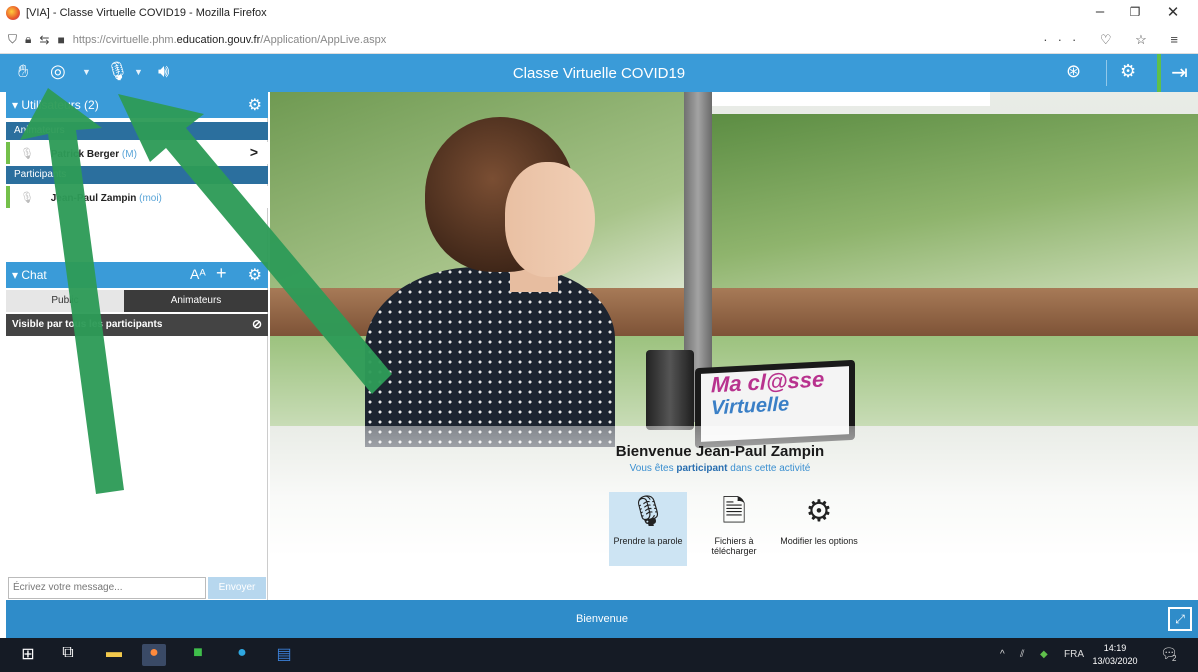 The width and height of the screenshot is (1198, 672). What do you see at coordinates (221, 273) in the screenshot?
I see `add-icon: +` at bounding box center [221, 273].